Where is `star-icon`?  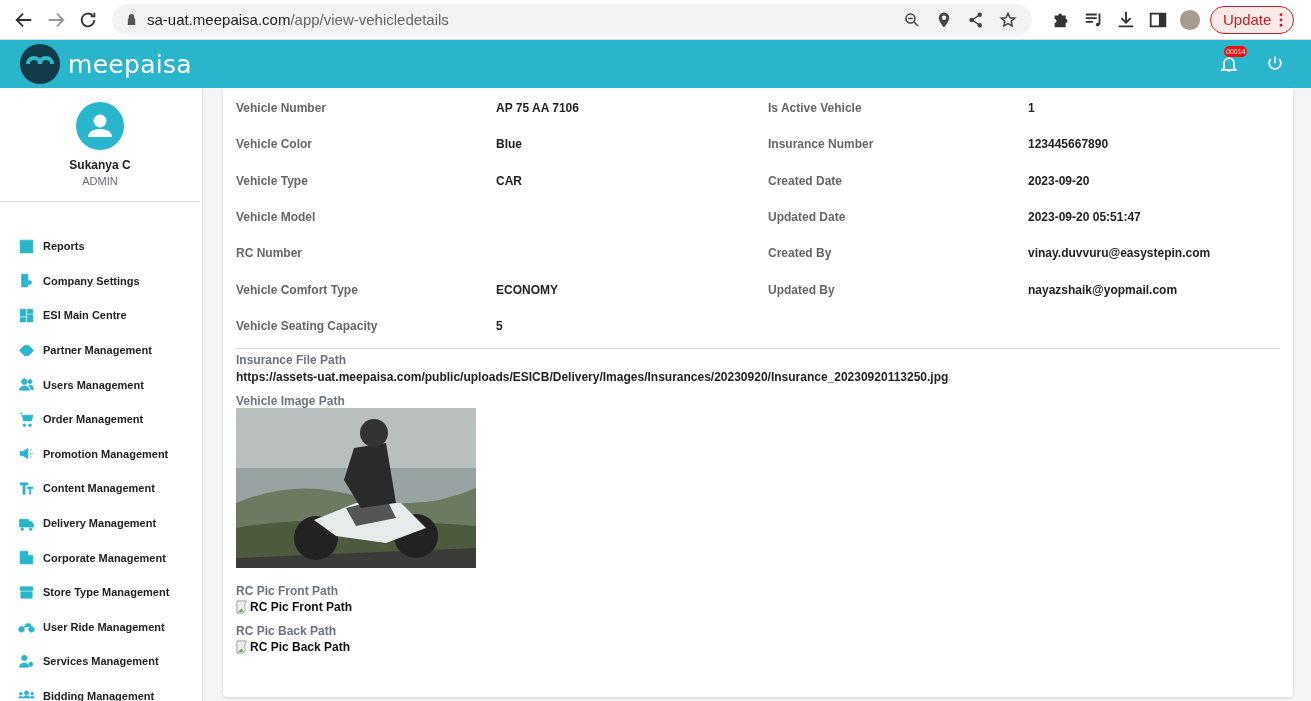
star-icon is located at coordinates (1008, 19).